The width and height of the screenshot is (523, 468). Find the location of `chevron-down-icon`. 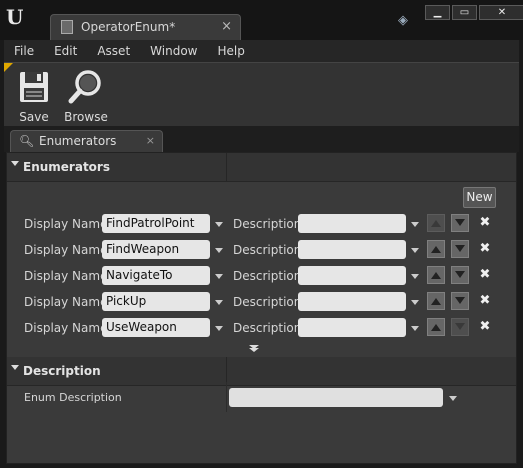

chevron-down-icon is located at coordinates (254, 350).